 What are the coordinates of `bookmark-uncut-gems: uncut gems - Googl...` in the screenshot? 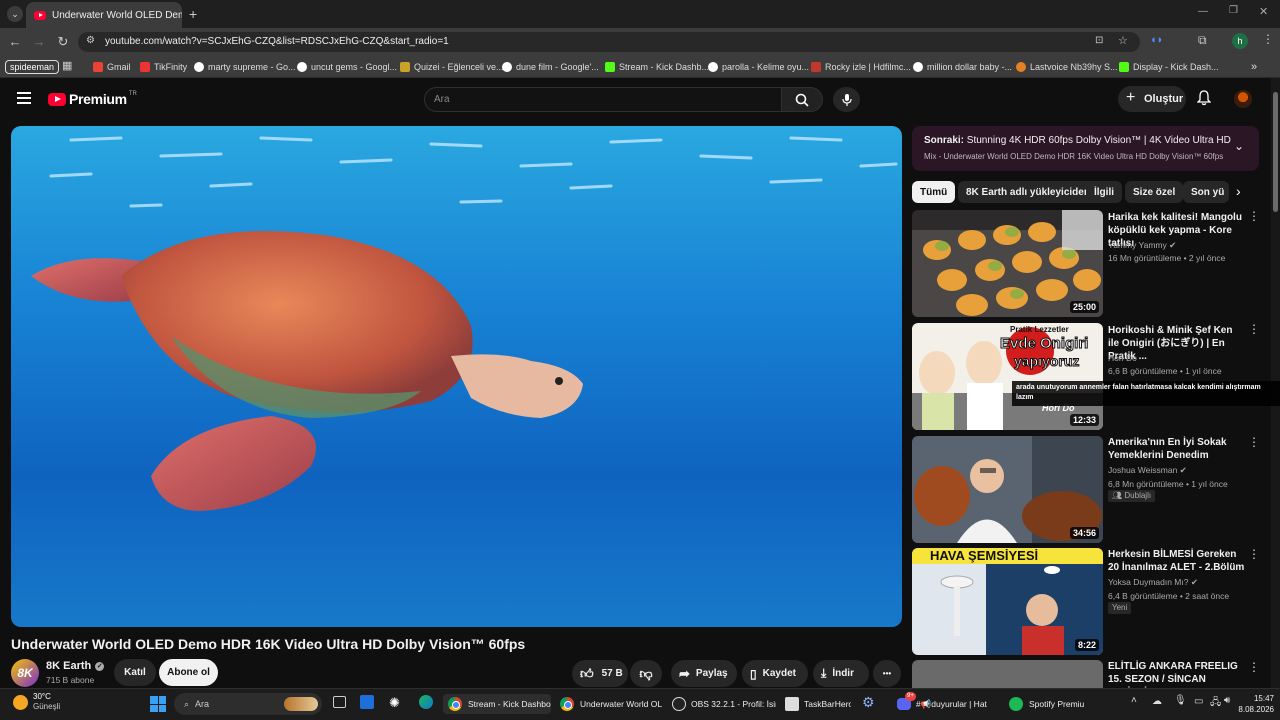 It's located at (347, 67).